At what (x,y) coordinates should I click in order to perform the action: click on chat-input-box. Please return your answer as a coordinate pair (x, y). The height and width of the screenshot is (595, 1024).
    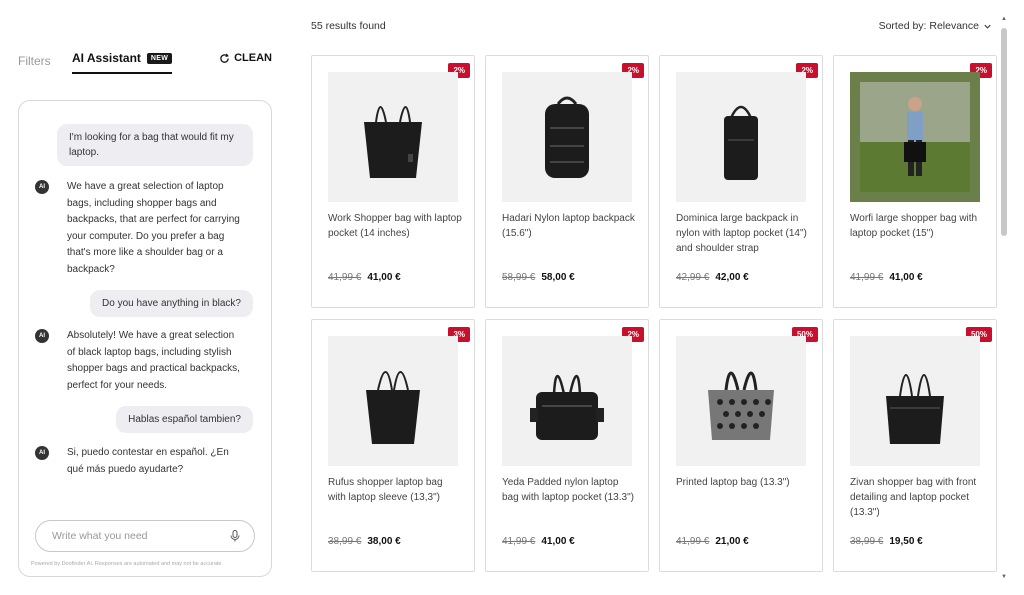
    Looking at the image, I should click on (145, 536).